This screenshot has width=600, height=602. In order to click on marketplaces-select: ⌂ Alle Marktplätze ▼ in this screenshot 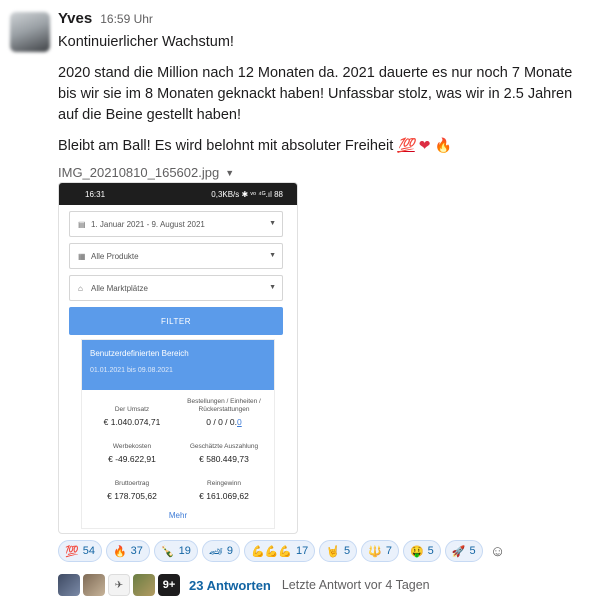, I will do `click(176, 288)`.